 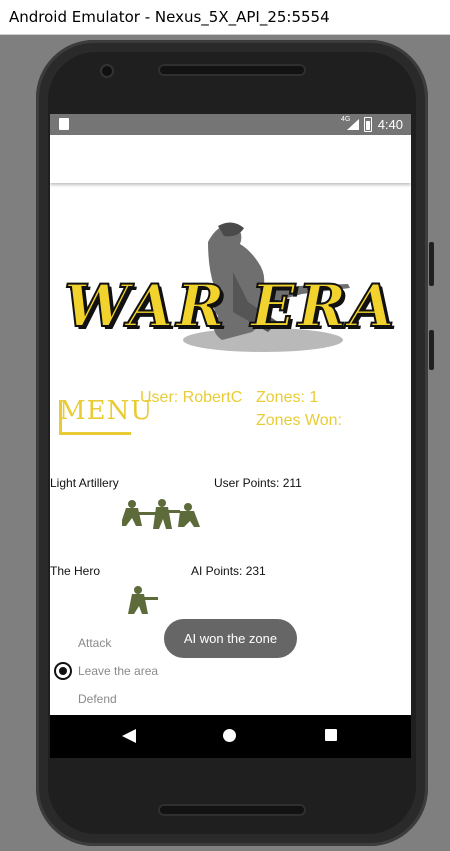 What do you see at coordinates (331, 735) in the screenshot?
I see `recents-icon` at bounding box center [331, 735].